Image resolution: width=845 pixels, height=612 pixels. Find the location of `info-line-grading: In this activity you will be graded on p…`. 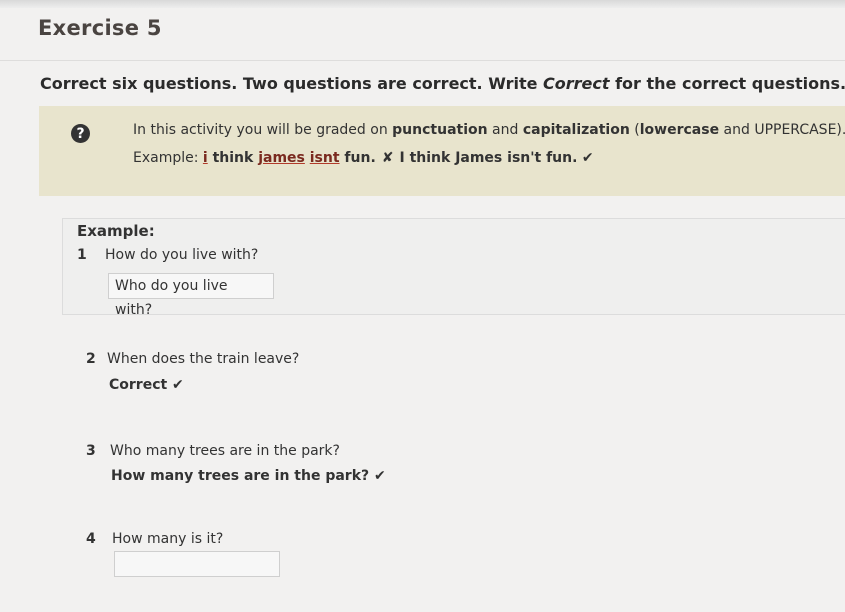

info-line-grading: In this activity you will be graded on p… is located at coordinates (489, 130).